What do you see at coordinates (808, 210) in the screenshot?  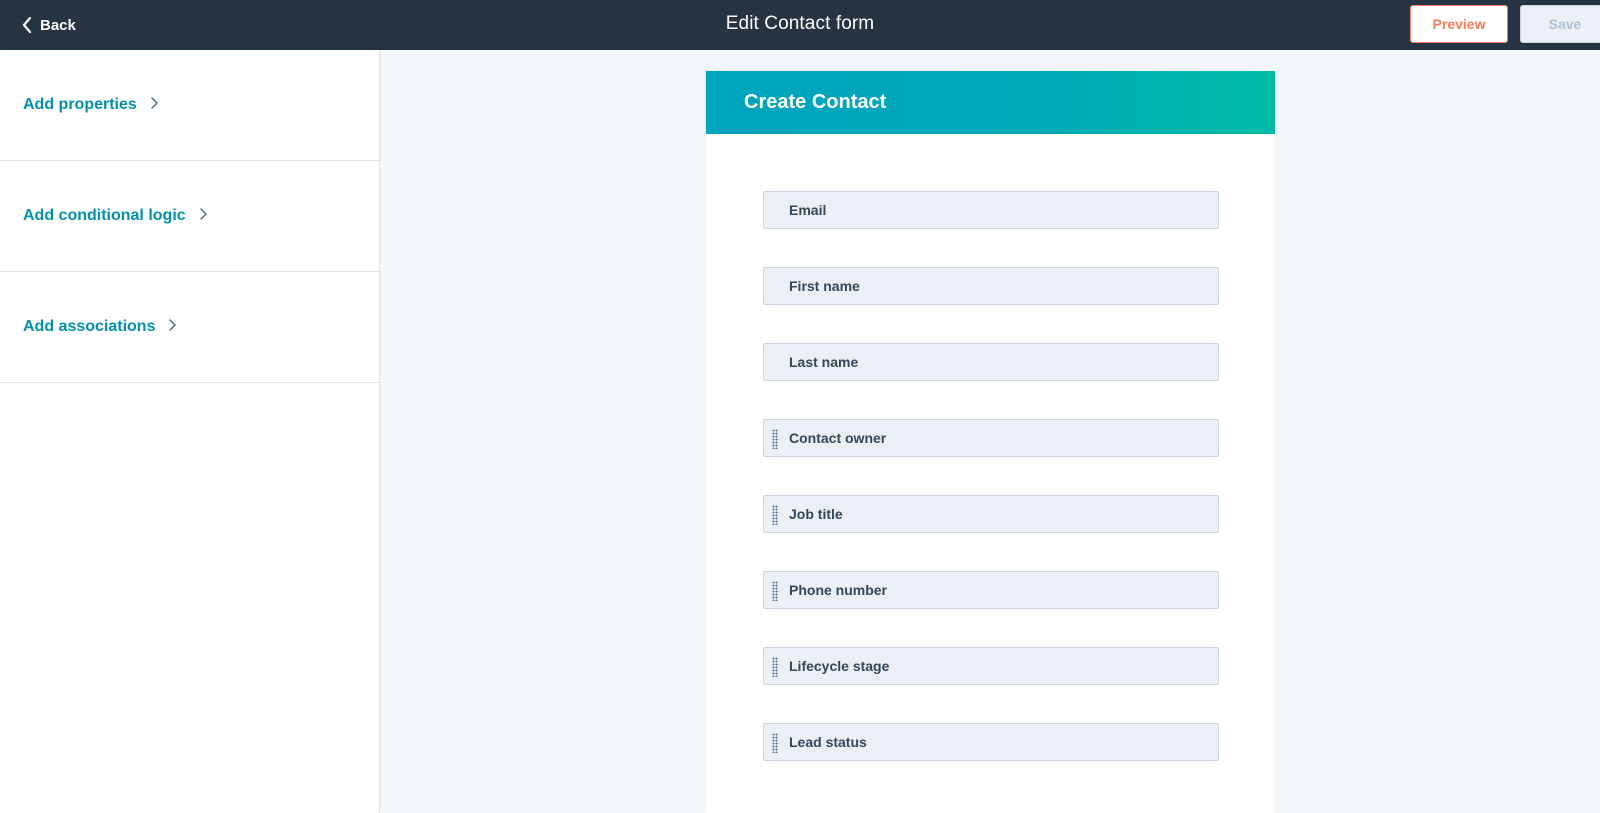 I see `field-label: Email` at bounding box center [808, 210].